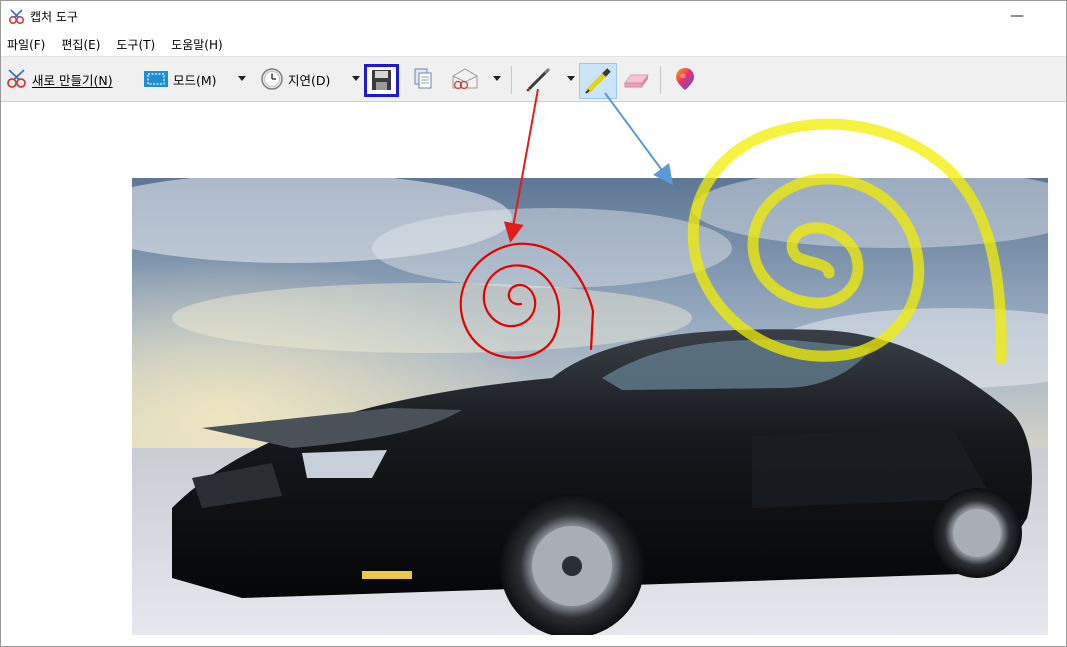 The image size is (1067, 647). What do you see at coordinates (195, 80) in the screenshot?
I see `mode-label: 모드(M)` at bounding box center [195, 80].